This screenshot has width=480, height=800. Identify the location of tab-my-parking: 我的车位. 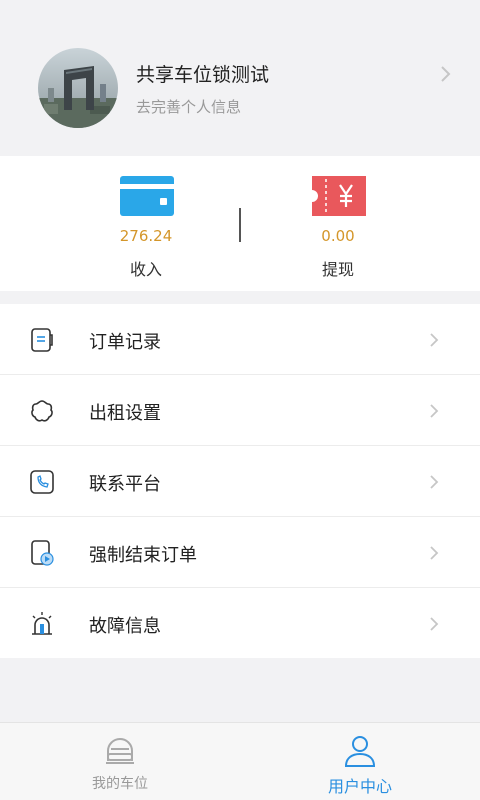
(120, 761).